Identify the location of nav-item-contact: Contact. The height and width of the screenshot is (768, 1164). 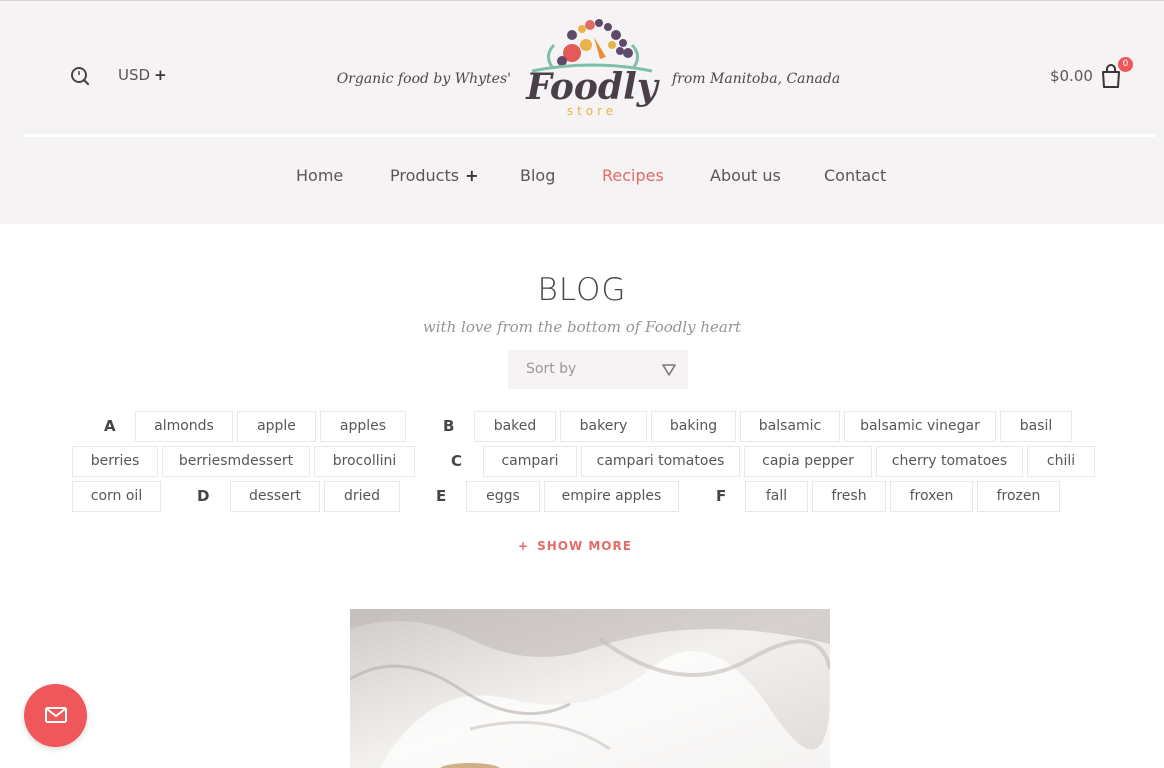
(855, 175).